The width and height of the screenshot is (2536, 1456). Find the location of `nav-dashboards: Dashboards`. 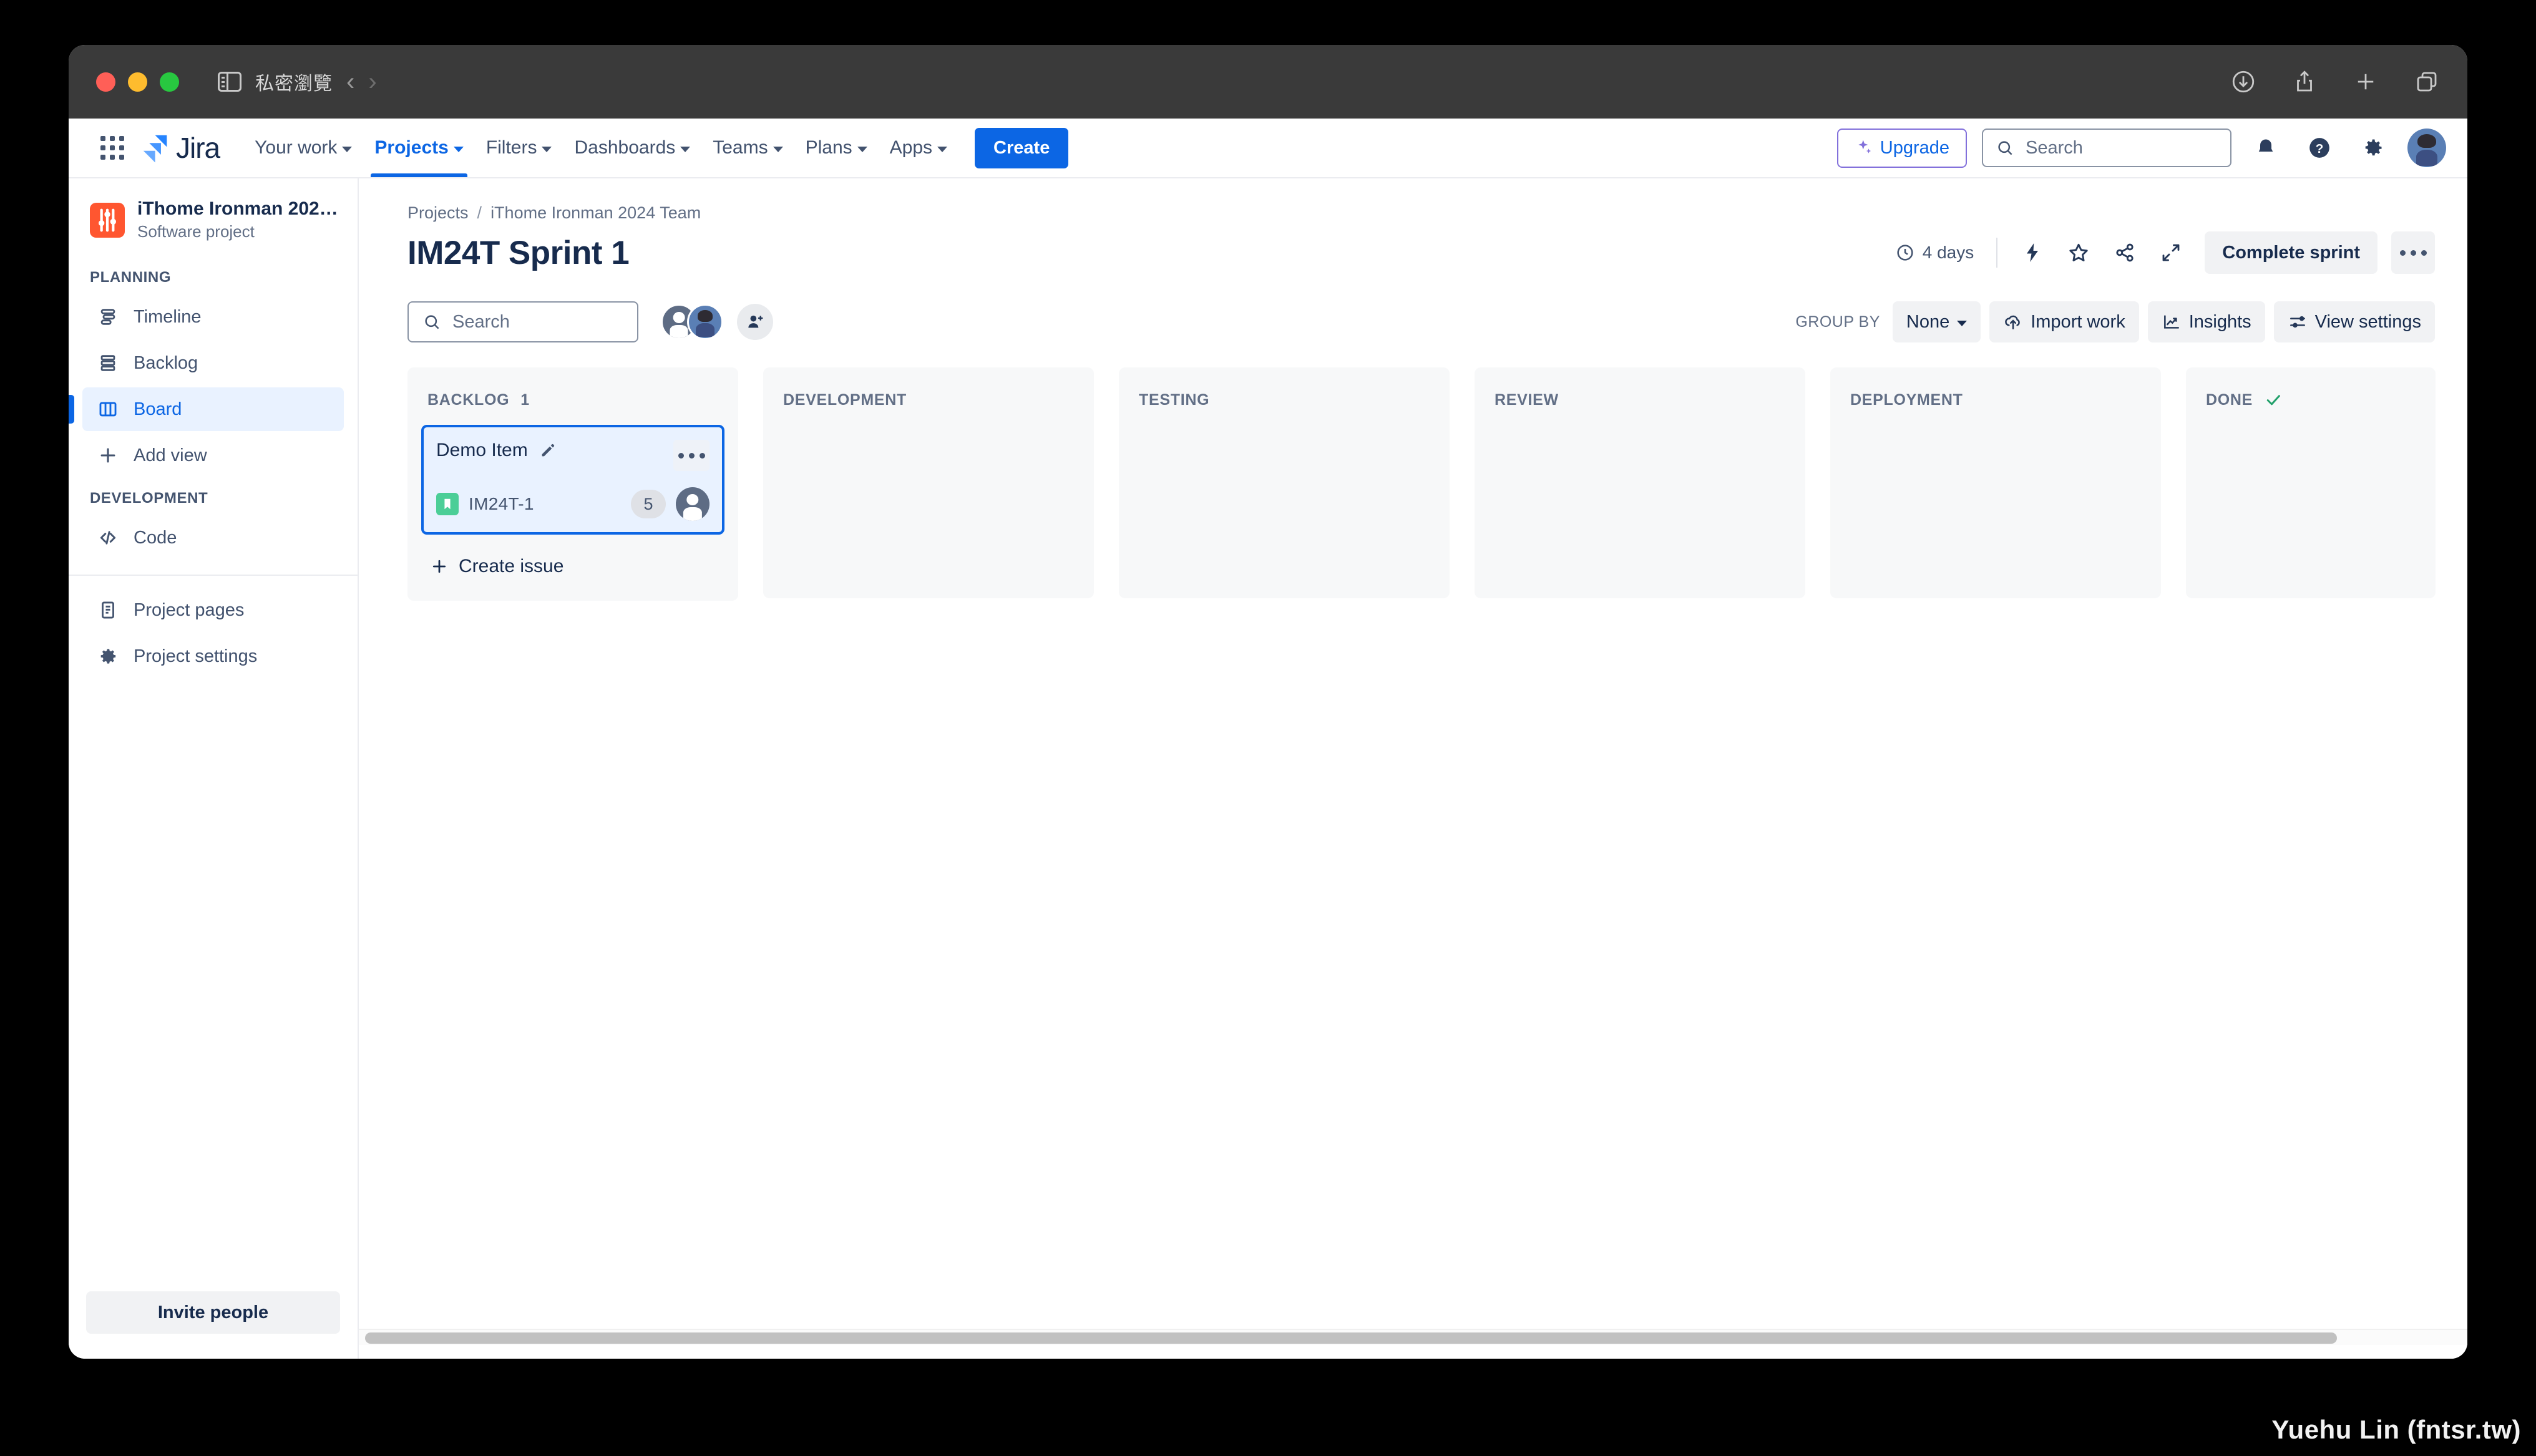

nav-dashboards: Dashboards is located at coordinates (632, 148).